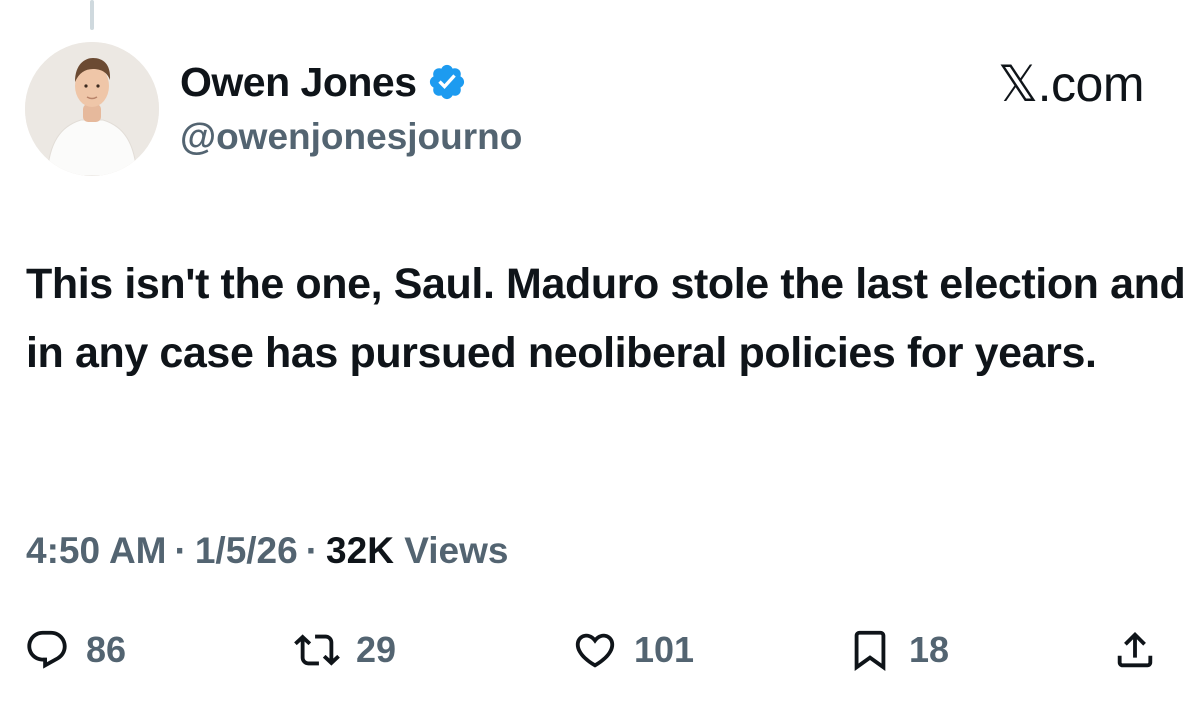  Describe the element at coordinates (870, 650) in the screenshot. I see `bookmark-icon` at that location.